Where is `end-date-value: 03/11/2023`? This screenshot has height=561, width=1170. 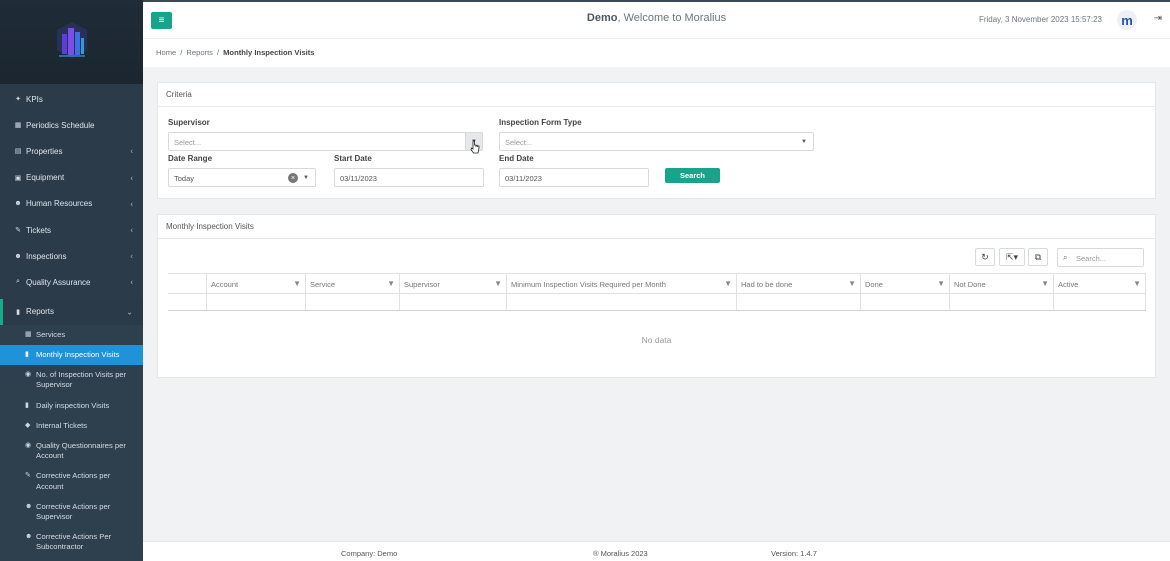
end-date-value: 03/11/2023 is located at coordinates (523, 178).